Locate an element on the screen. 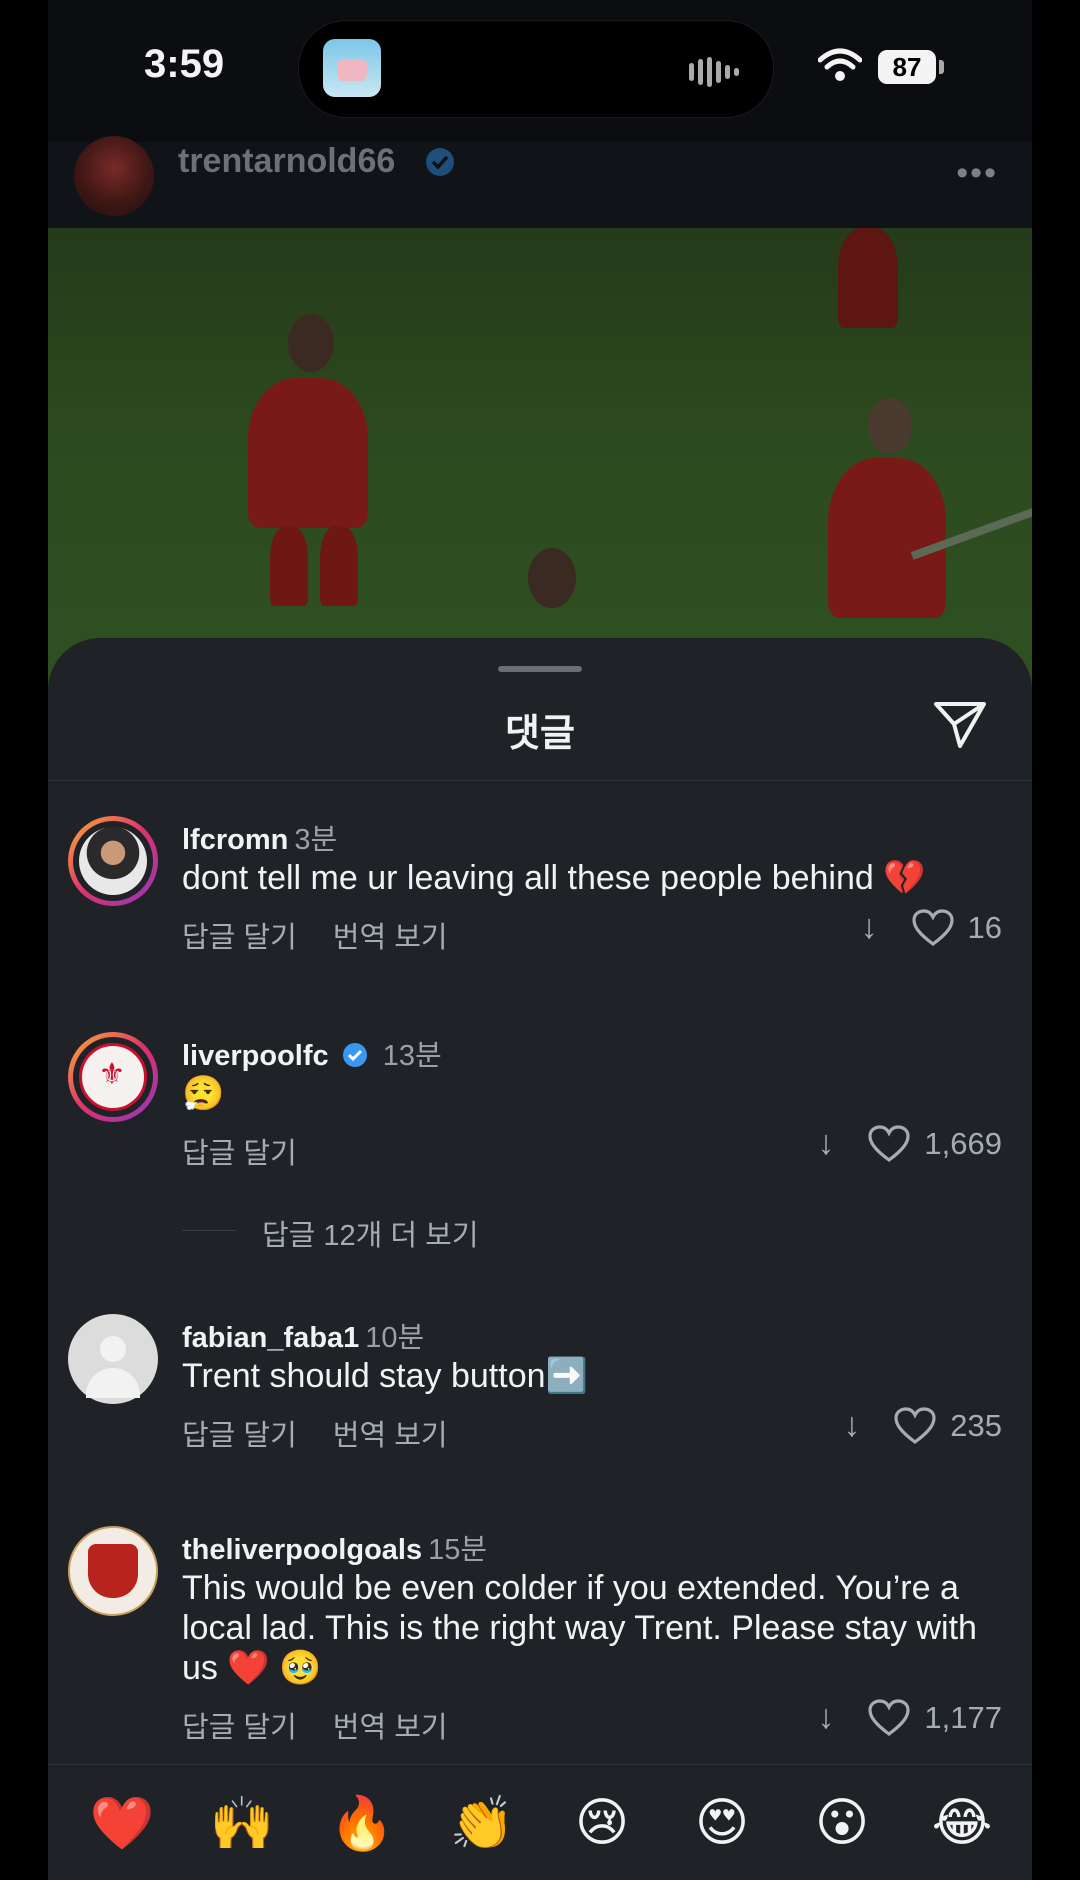 The height and width of the screenshot is (1880, 1080). default-avatar-body is located at coordinates (113, 1383).